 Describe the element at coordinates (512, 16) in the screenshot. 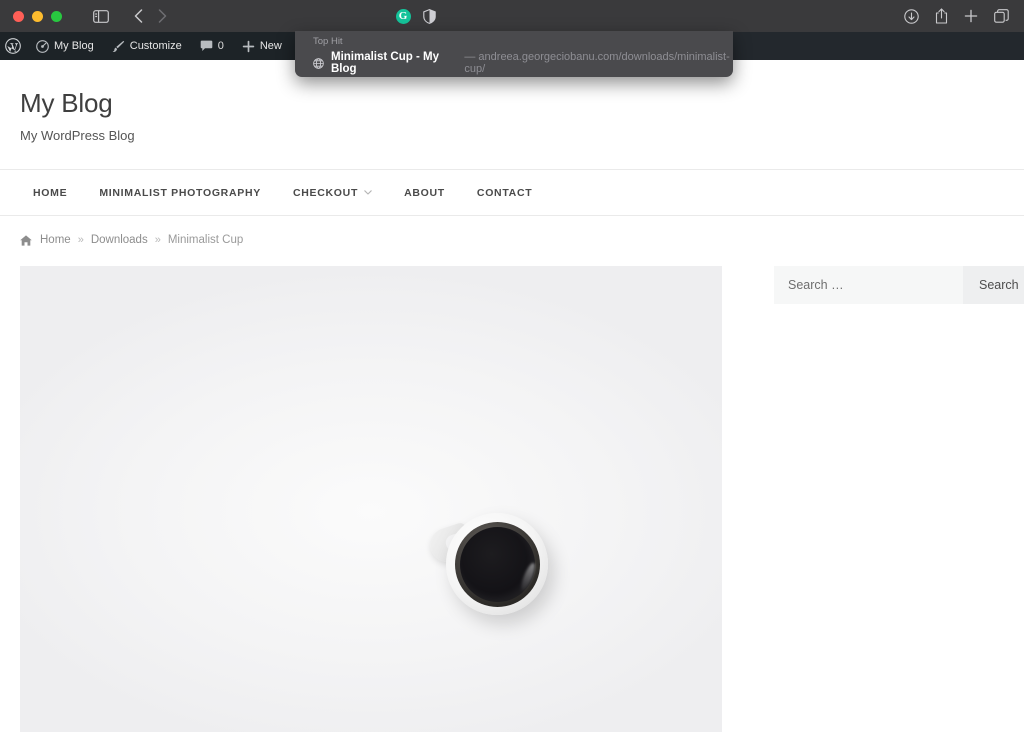

I see `browser-toolbar: G` at that location.